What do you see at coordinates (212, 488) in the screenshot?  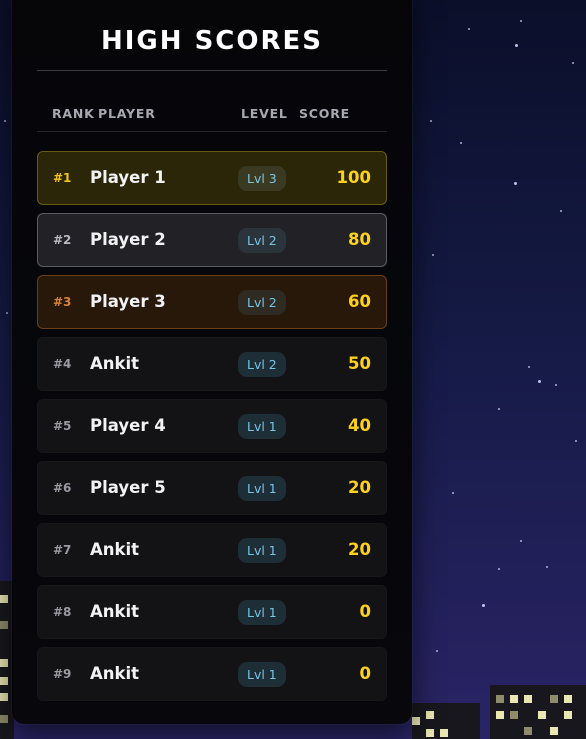 I see `score-row: #6 Player 5 Lvl 1 20` at bounding box center [212, 488].